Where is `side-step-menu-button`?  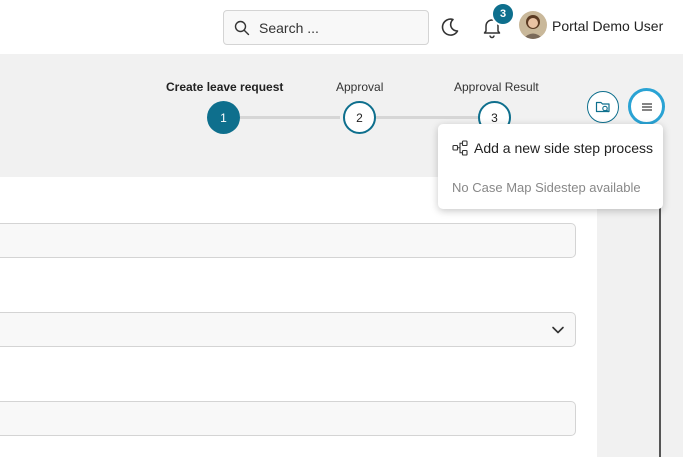
side-step-menu-button is located at coordinates (646, 106).